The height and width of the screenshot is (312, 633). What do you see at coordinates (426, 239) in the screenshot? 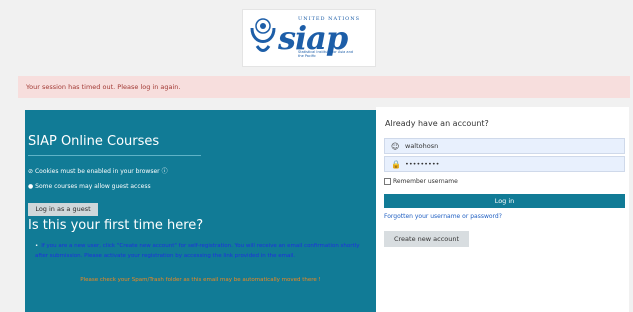
I see `create-account-button: Create new account` at bounding box center [426, 239].